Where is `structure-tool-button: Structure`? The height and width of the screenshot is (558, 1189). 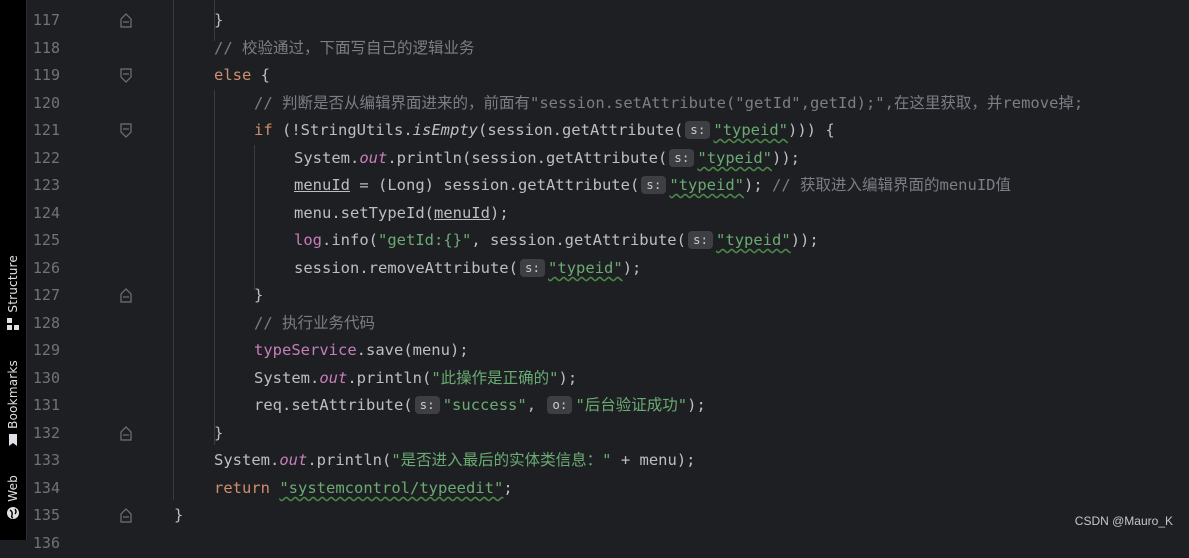
structure-tool-button: Structure is located at coordinates (13, 293).